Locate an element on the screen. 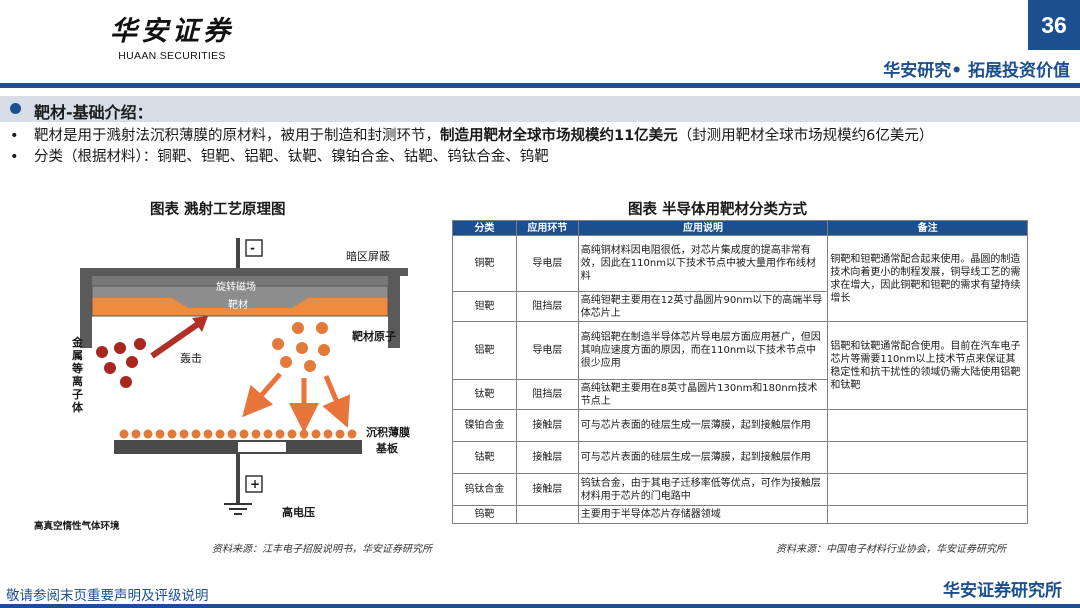  target-atoms-label: 靶材原子 is located at coordinates (374, 336).